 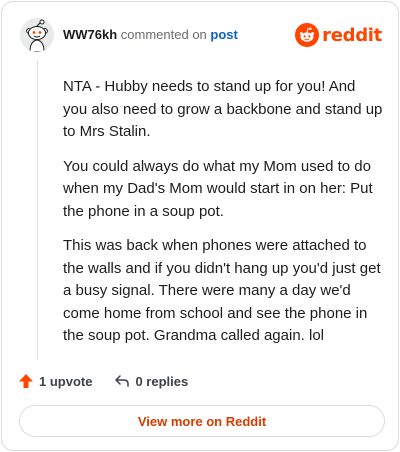 I want to click on thread-line, so click(x=37, y=210).